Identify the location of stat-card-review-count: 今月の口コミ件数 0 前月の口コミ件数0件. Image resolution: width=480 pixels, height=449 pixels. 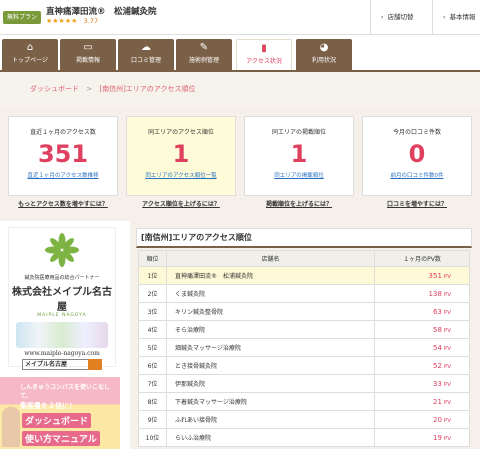
(417, 156).